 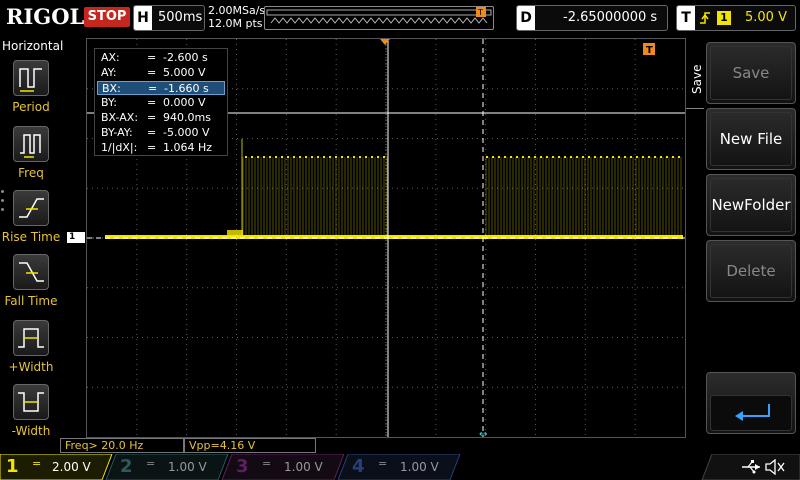 What do you see at coordinates (143, 18) in the screenshot?
I see `timebase-key: H` at bounding box center [143, 18].